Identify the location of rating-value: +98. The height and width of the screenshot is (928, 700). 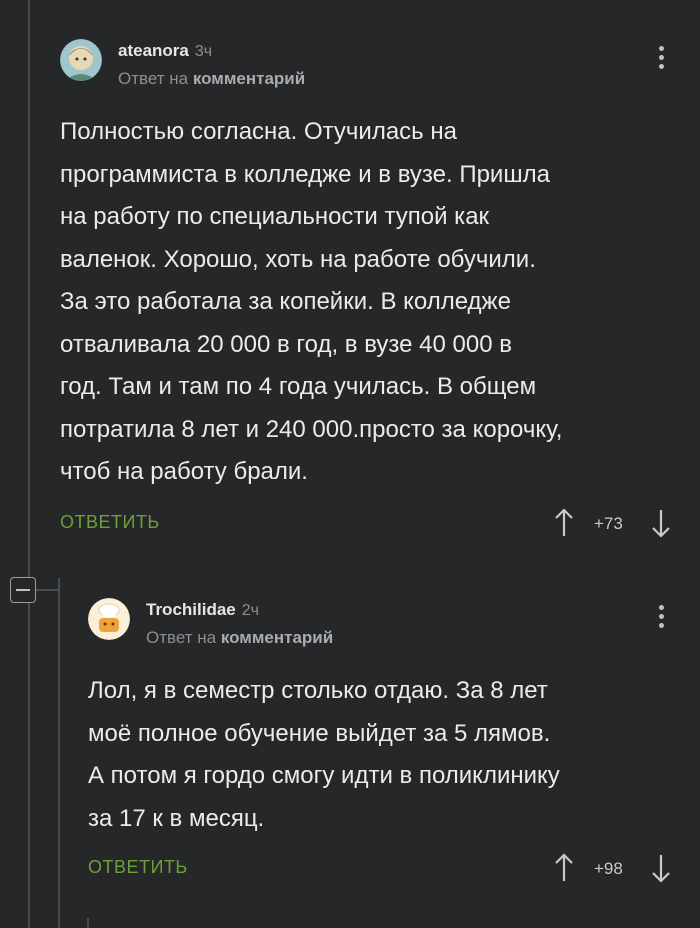
(608, 868).